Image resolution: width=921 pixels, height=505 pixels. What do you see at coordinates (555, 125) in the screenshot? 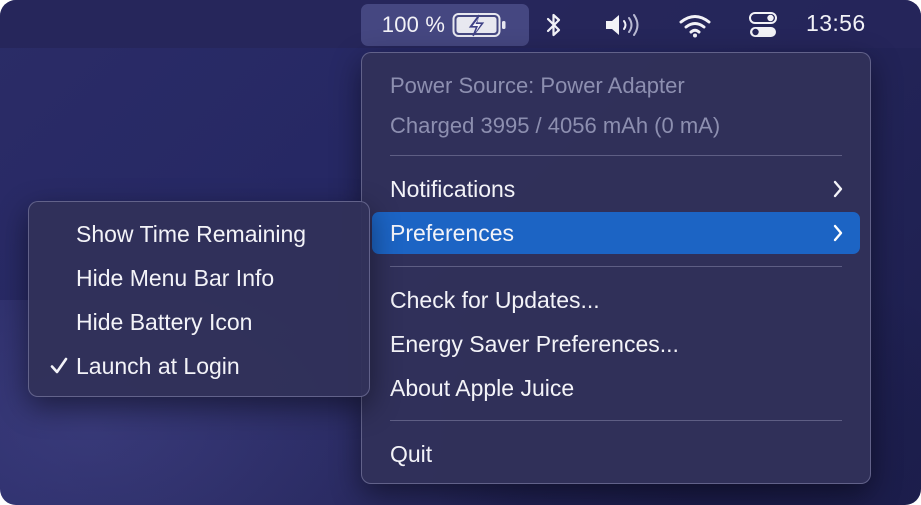
I see `charge-info: Charged 3995 / 4056 mAh (0 mA)` at bounding box center [555, 125].